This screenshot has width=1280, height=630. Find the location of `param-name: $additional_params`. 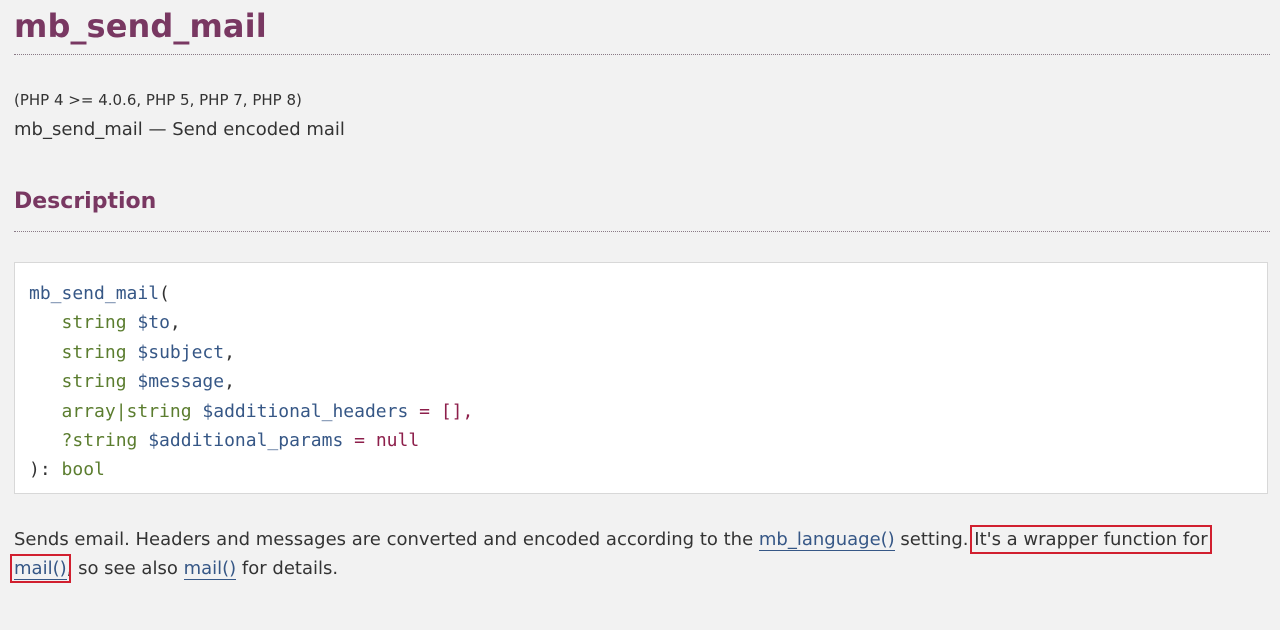

param-name: $additional_params is located at coordinates (246, 441).